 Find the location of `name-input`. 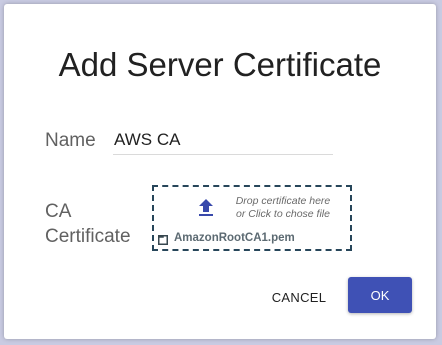

name-input is located at coordinates (222, 140).